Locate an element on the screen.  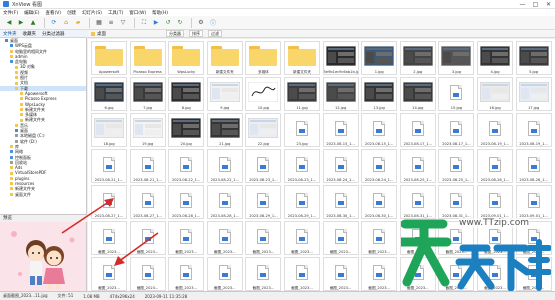
slideshow-icon: ▶ is located at coordinates (156, 23).